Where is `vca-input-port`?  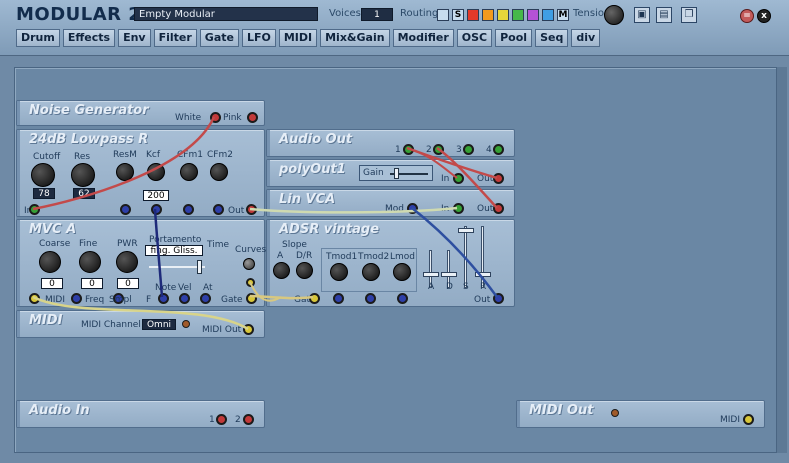
vca-input-port is located at coordinates (458, 208).